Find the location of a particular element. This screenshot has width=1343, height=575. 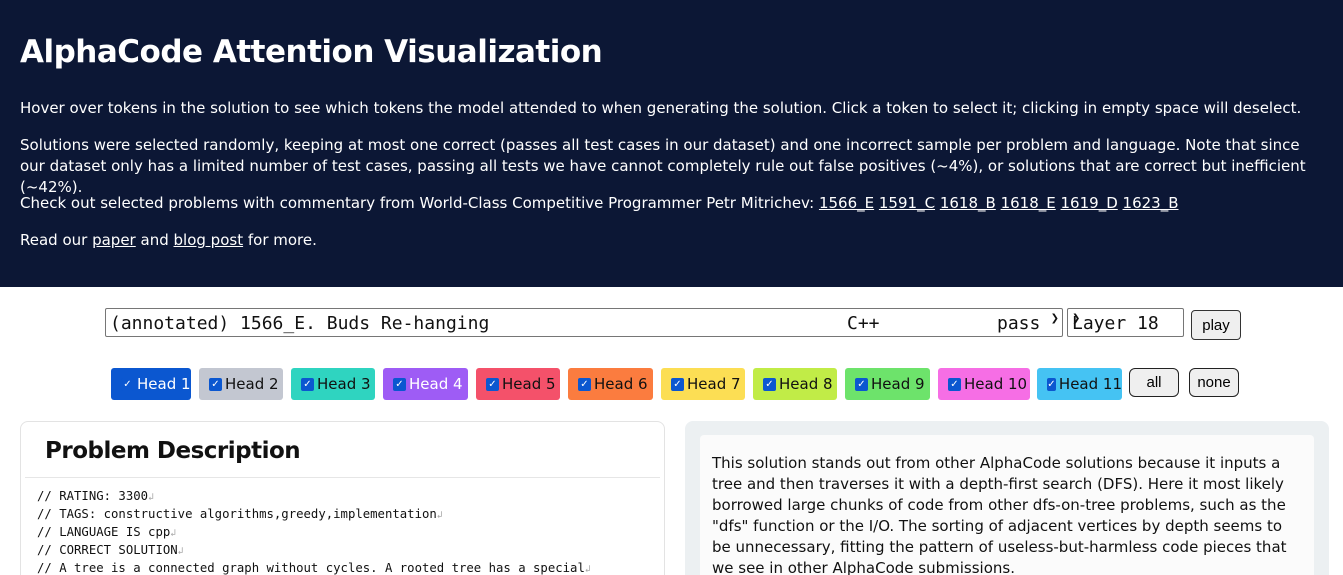

read-prefix: Read our is located at coordinates (54, 240).